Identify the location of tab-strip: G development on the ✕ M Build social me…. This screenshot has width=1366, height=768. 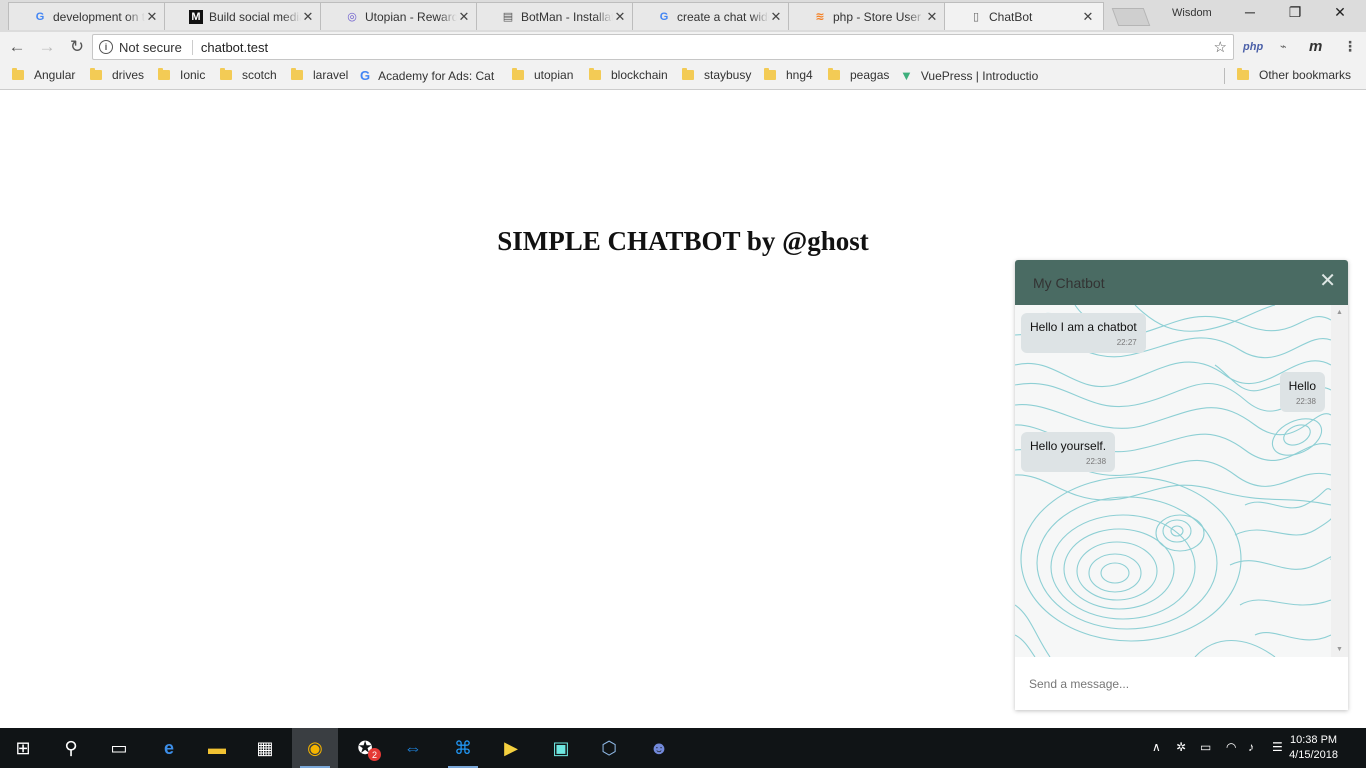
(683, 16).